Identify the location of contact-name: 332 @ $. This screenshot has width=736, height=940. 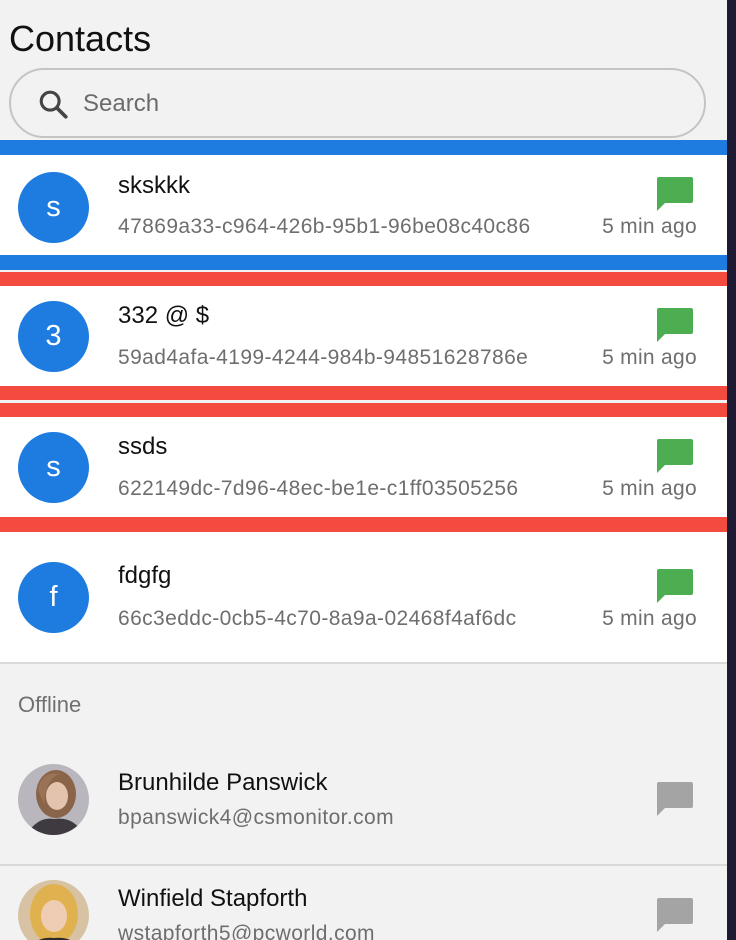
(164, 315).